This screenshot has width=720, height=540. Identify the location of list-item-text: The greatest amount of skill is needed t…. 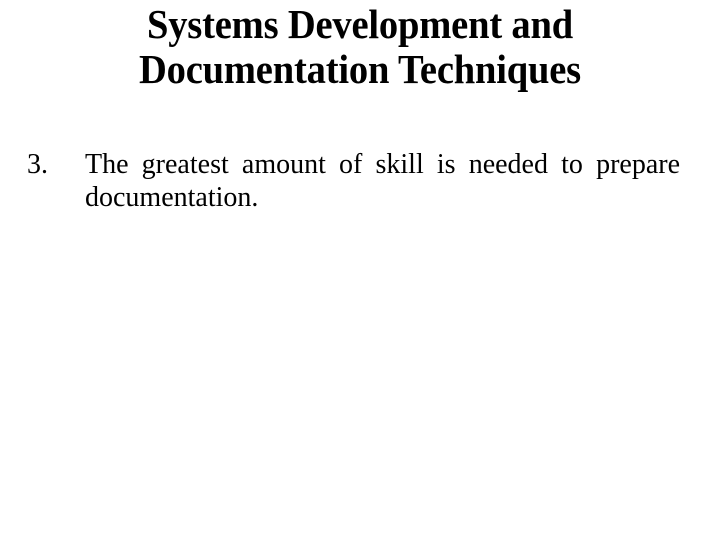
(382, 181).